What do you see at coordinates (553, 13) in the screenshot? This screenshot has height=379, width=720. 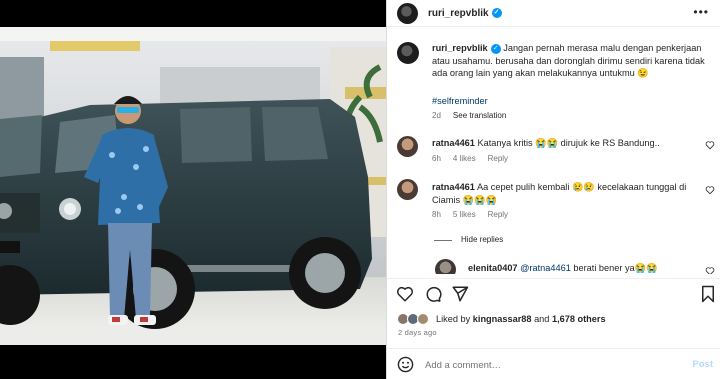 I see `post-header: ruri_repvblik ✓ •••` at bounding box center [553, 13].